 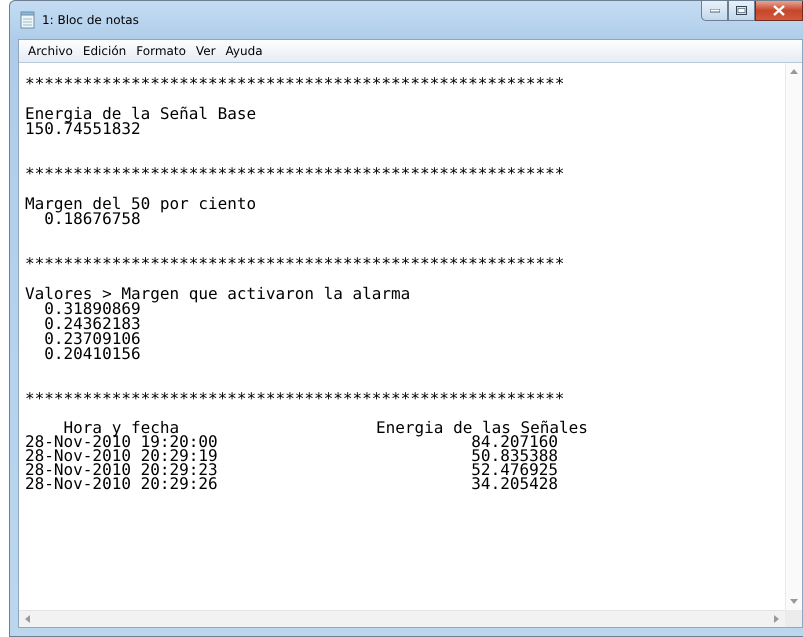 What do you see at coordinates (218, 293) in the screenshot?
I see `text-line: Valores > Margen que activaron la alarma` at bounding box center [218, 293].